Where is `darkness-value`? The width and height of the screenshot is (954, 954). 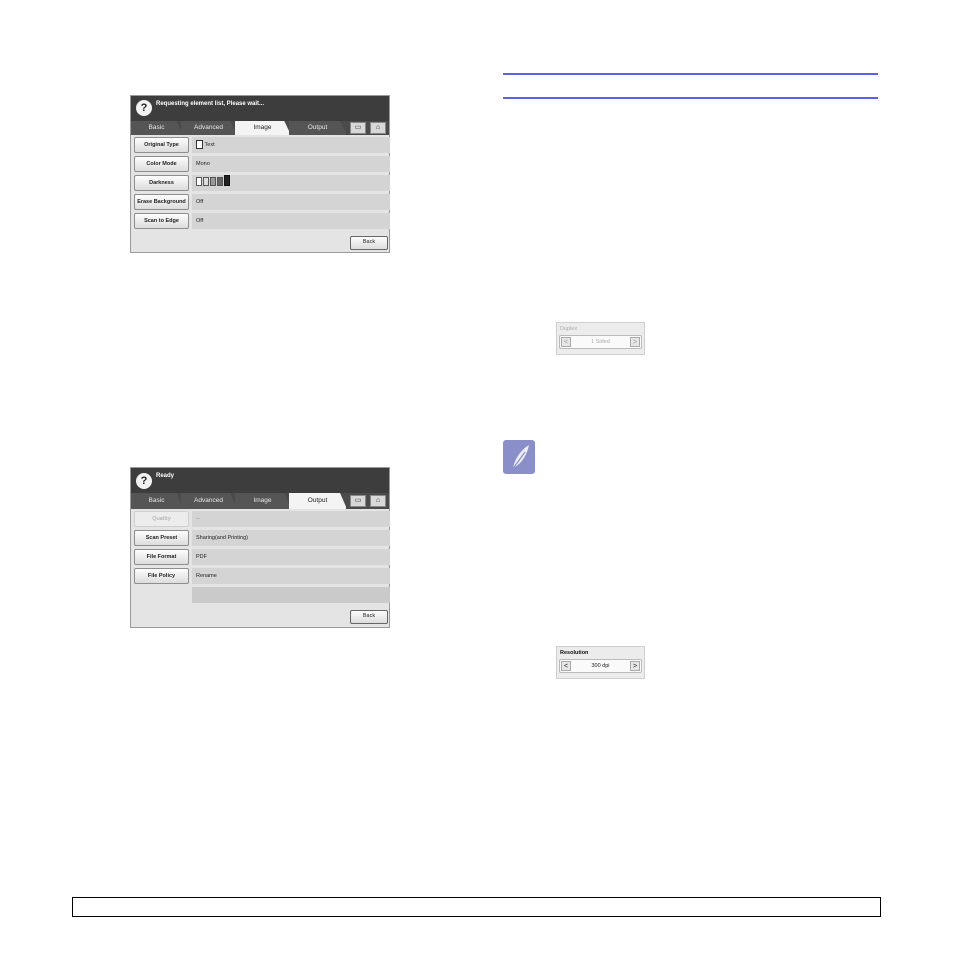 darkness-value is located at coordinates (291, 183).